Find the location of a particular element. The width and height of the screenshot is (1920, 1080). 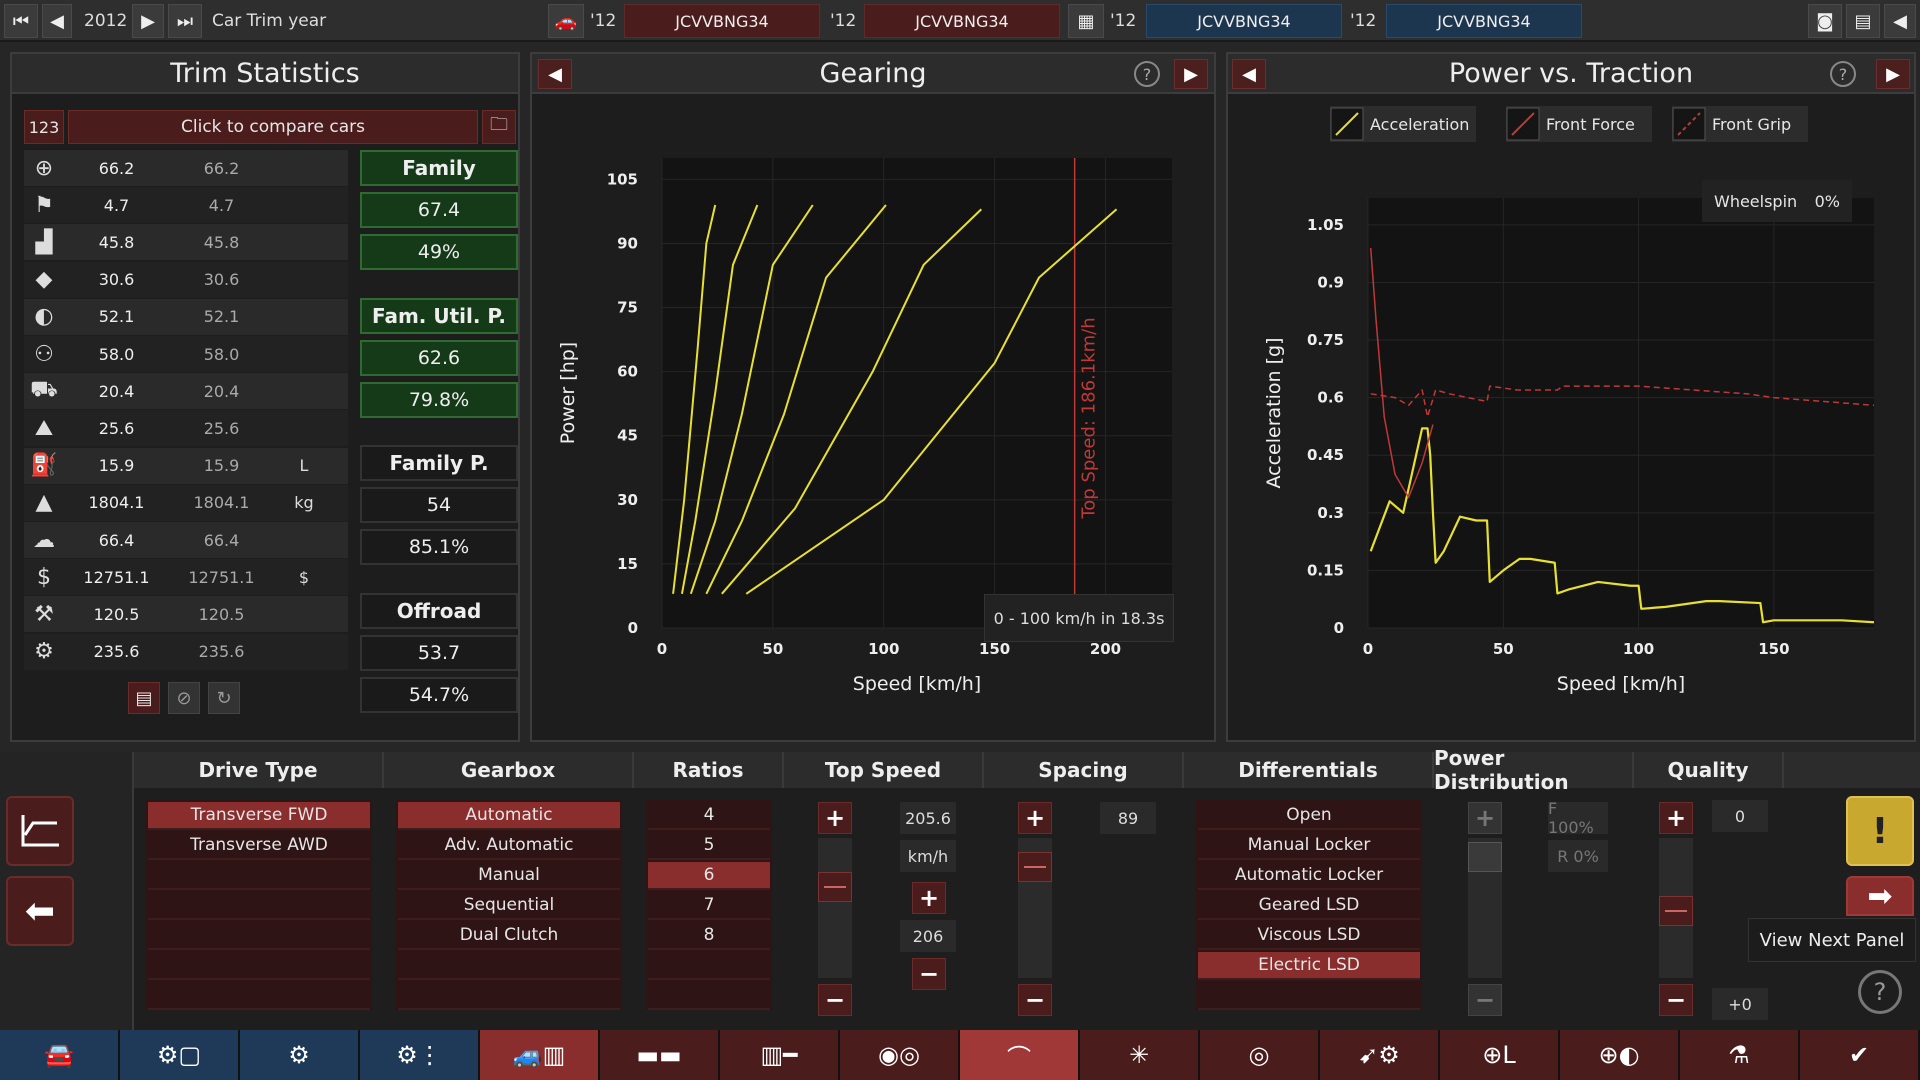

top-speed-minus-button: − is located at coordinates (835, 1000).